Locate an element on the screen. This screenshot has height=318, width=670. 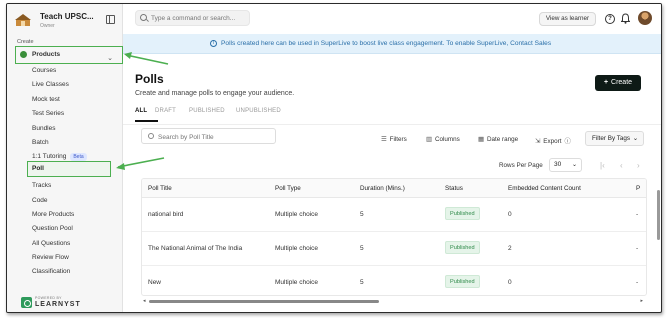
rows-per-page-select: 30 ⌄ is located at coordinates (565, 165).